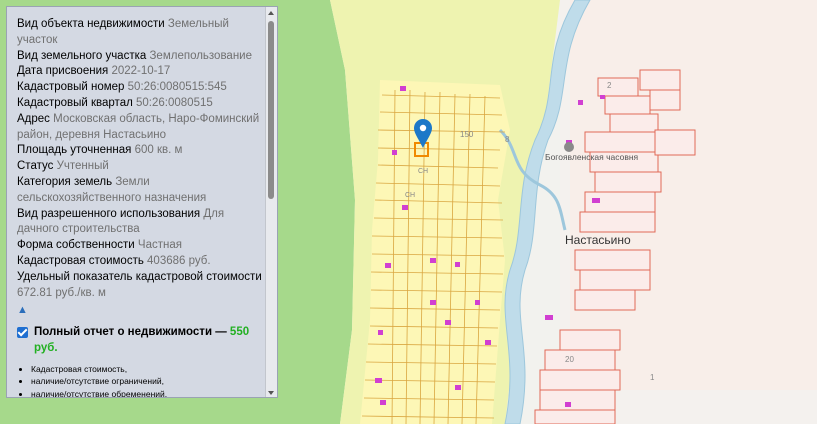 The image size is (817, 424). What do you see at coordinates (74, 150) in the screenshot?
I see `property-label: Площадь уточненная` at bounding box center [74, 150].